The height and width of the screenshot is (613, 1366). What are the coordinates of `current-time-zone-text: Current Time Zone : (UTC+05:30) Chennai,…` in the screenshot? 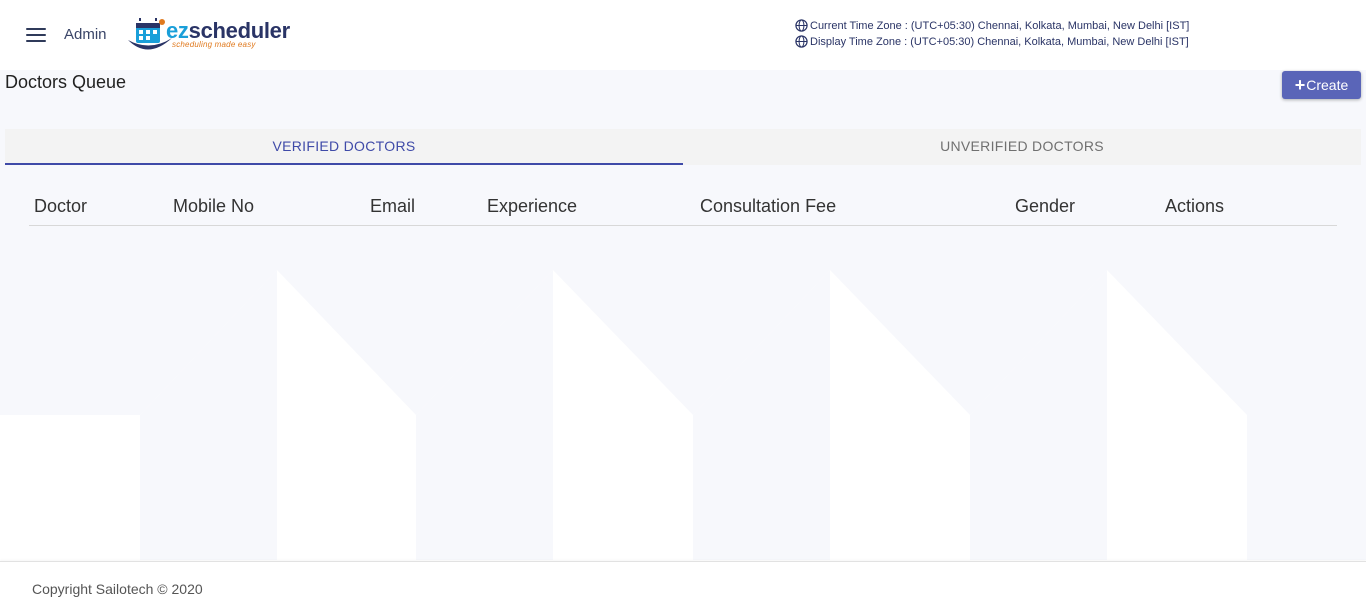 It's located at (1000, 25).